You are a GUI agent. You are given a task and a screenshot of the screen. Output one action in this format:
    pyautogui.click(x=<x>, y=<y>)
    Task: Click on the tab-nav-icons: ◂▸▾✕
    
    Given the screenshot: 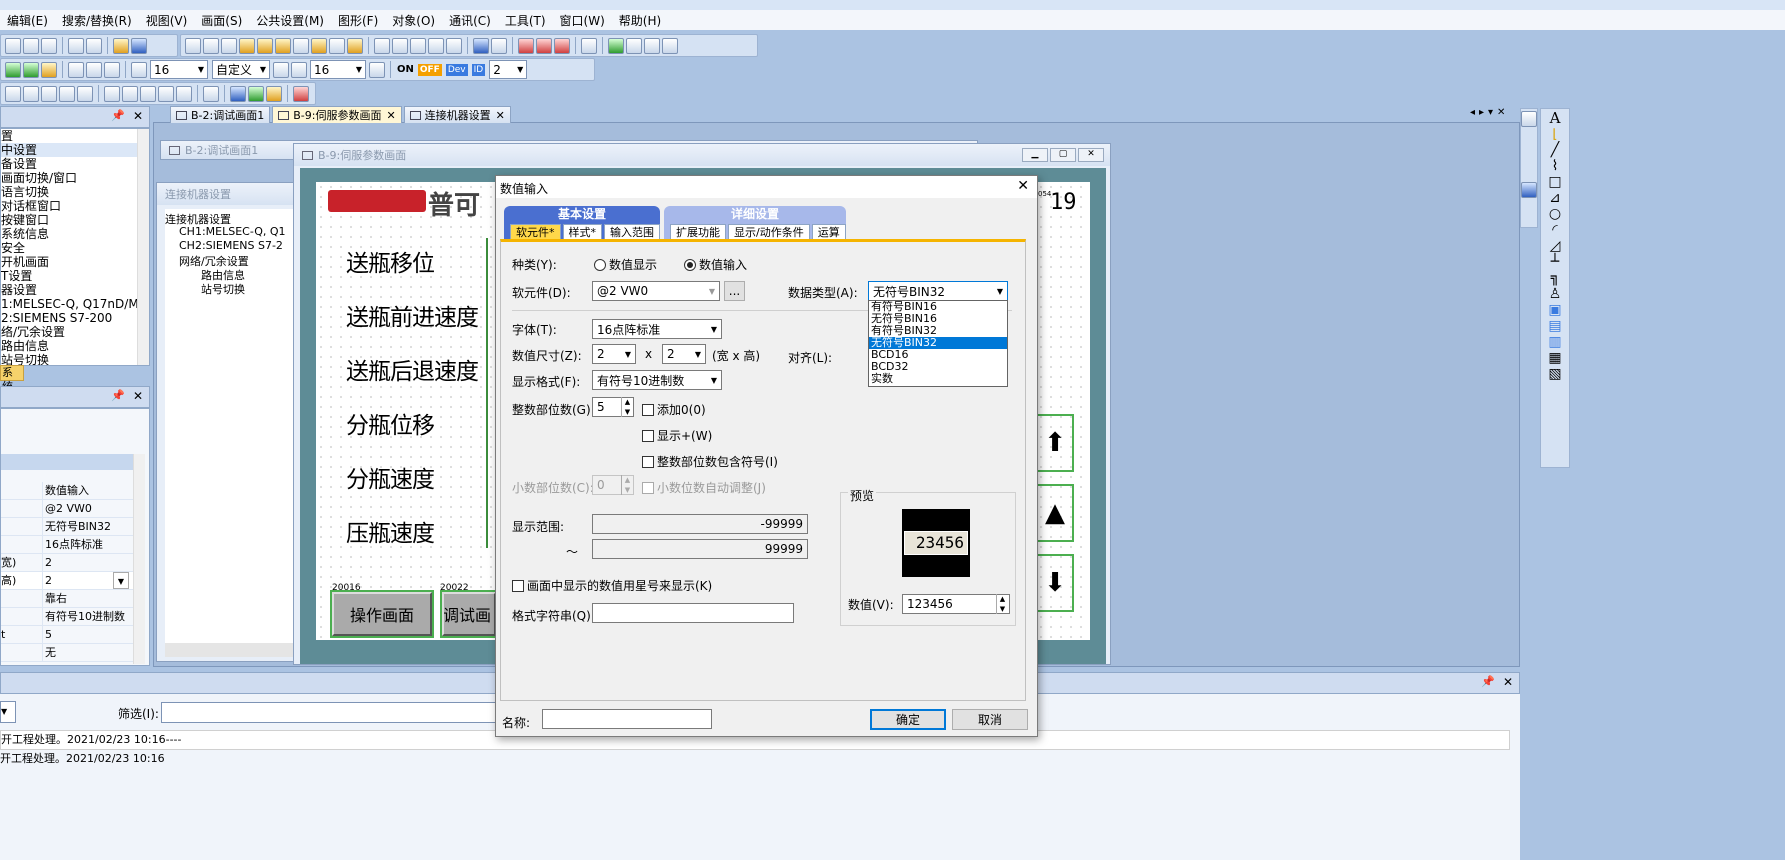 What is the action you would take?
    pyautogui.click(x=1489, y=112)
    